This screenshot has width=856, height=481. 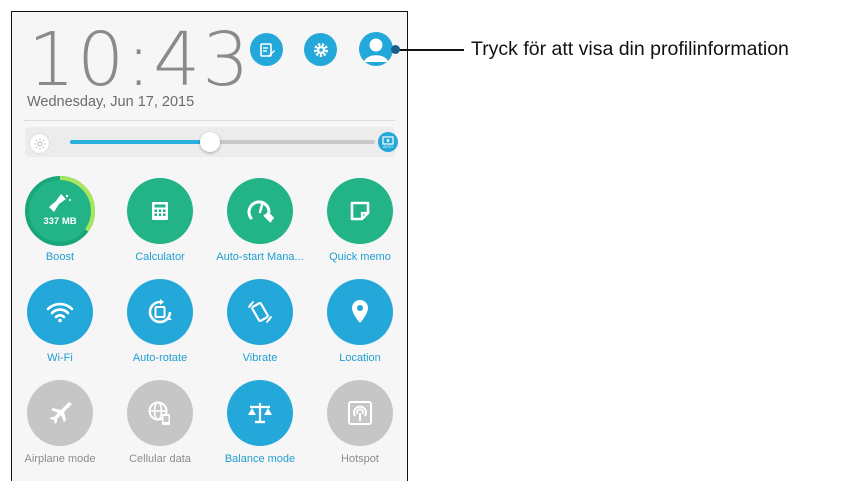 I want to click on auto-label: AUTO, so click(x=388, y=147).